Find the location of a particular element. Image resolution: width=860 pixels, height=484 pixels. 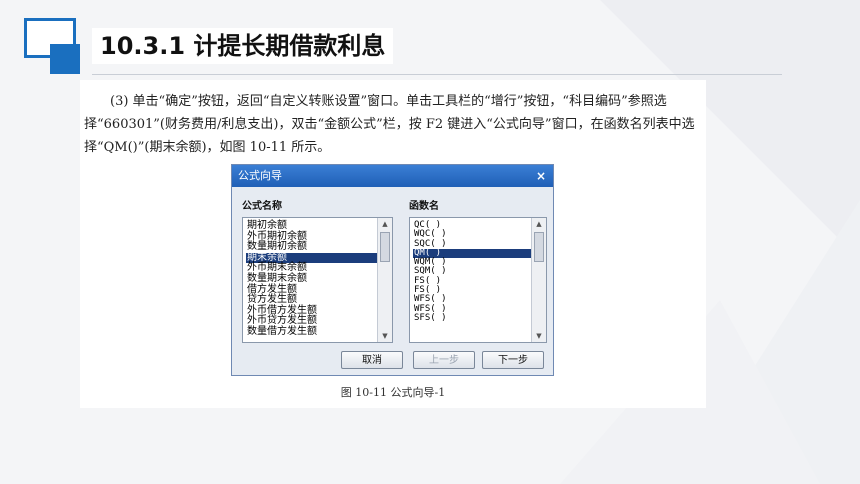

next-step-button: 下一步 is located at coordinates (513, 360).